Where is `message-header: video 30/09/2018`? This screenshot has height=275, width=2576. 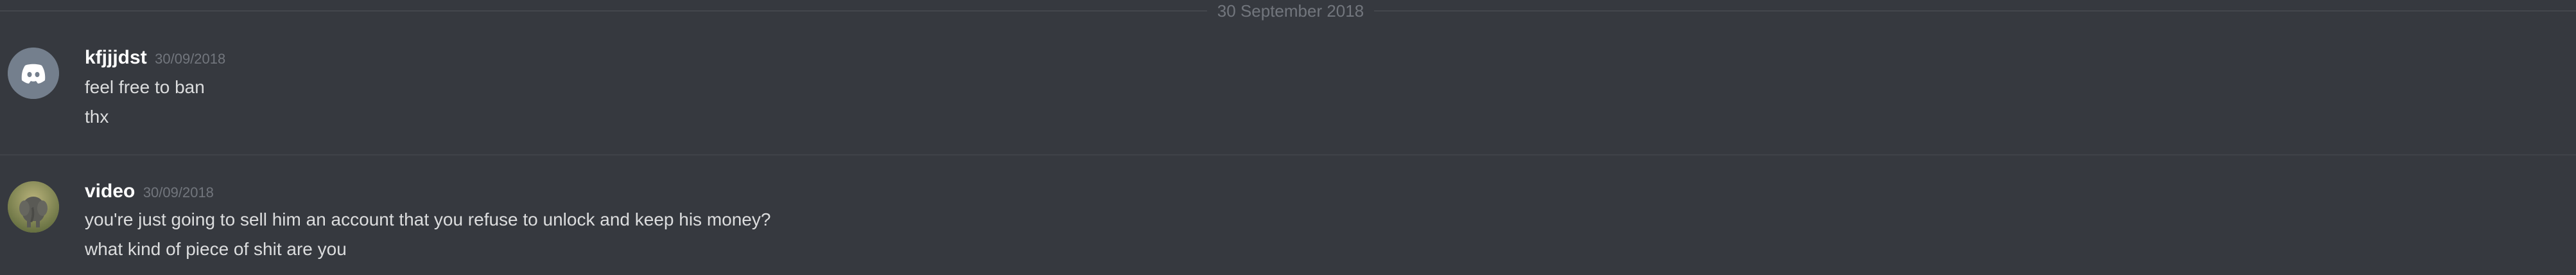
message-header: video 30/09/2018 is located at coordinates (149, 192).